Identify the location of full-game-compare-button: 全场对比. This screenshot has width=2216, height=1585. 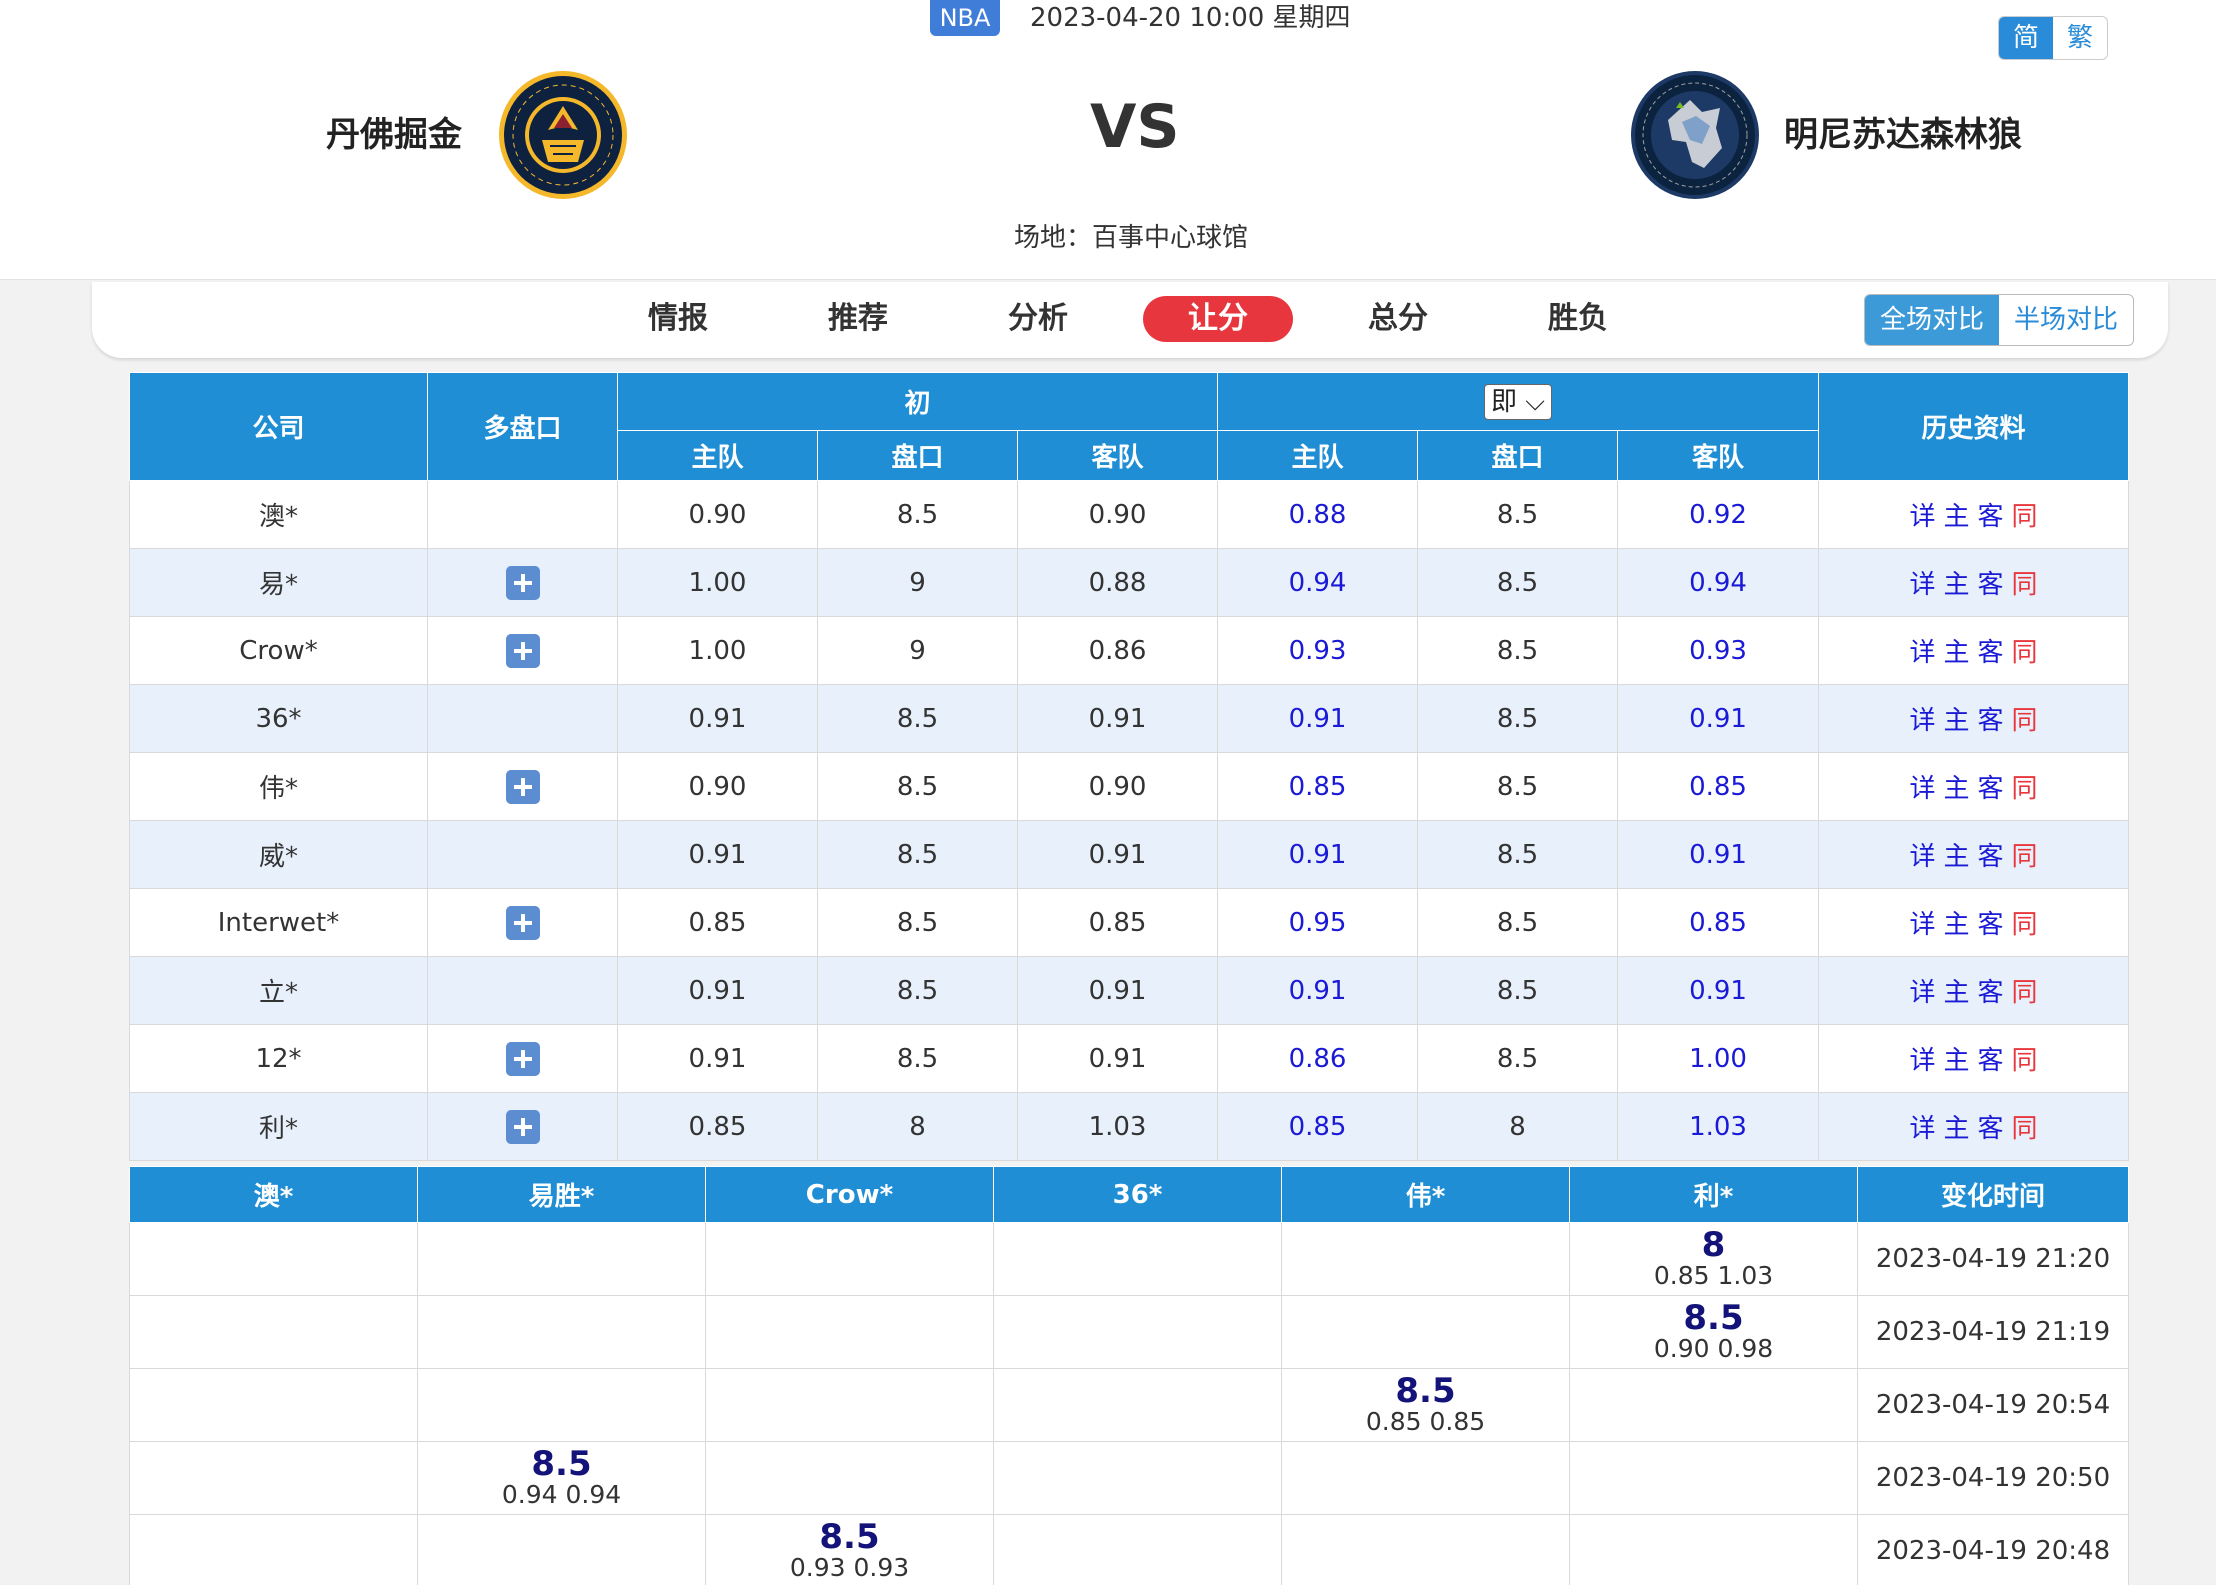
(1932, 320).